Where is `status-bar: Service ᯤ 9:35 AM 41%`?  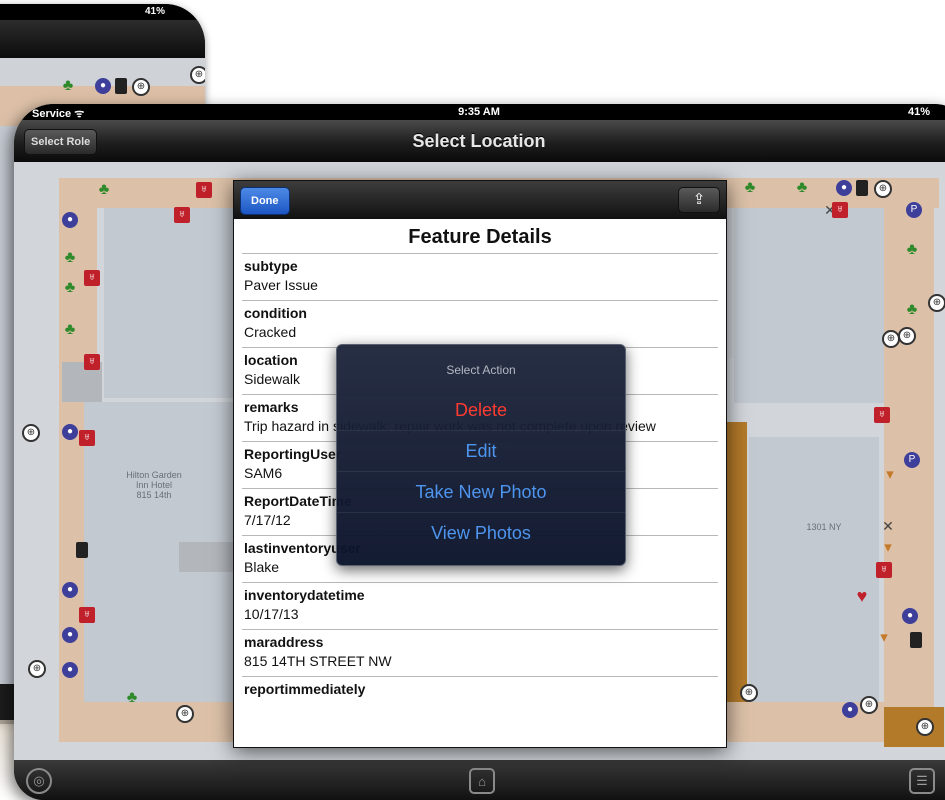 status-bar: Service ᯤ 9:35 AM 41% is located at coordinates (479, 112).